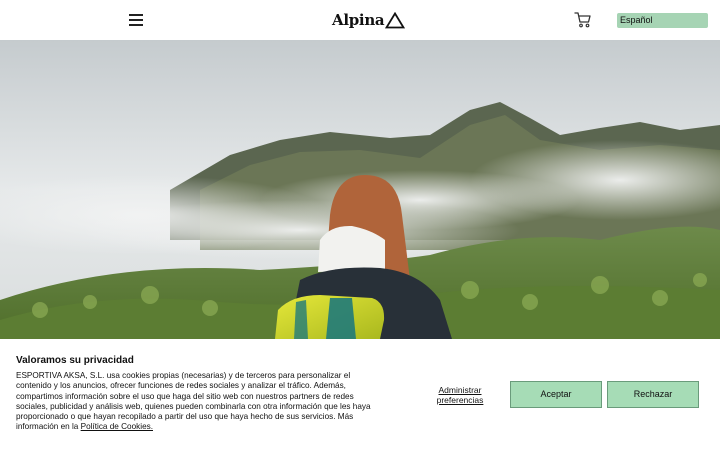 This screenshot has height=450, width=720. What do you see at coordinates (395, 19) in the screenshot?
I see `logo-triangle-icon` at bounding box center [395, 19].